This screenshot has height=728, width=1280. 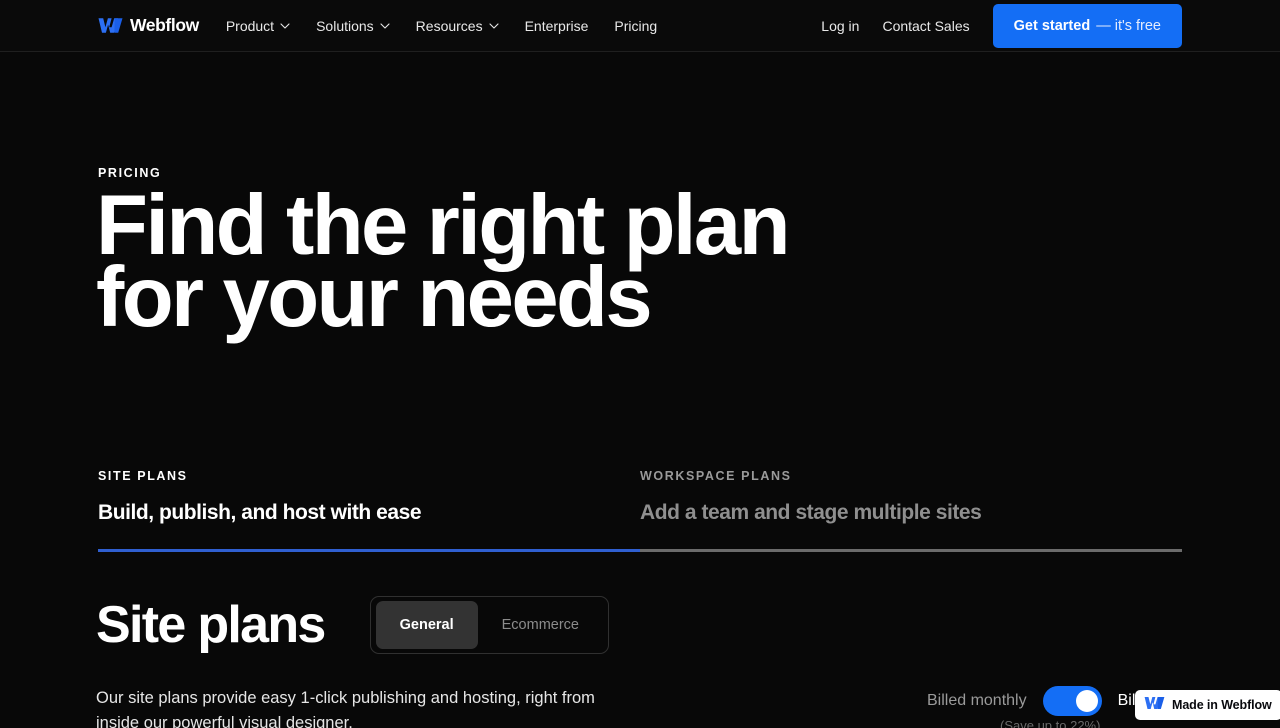 I want to click on segment-general: General, so click(x=426, y=625).